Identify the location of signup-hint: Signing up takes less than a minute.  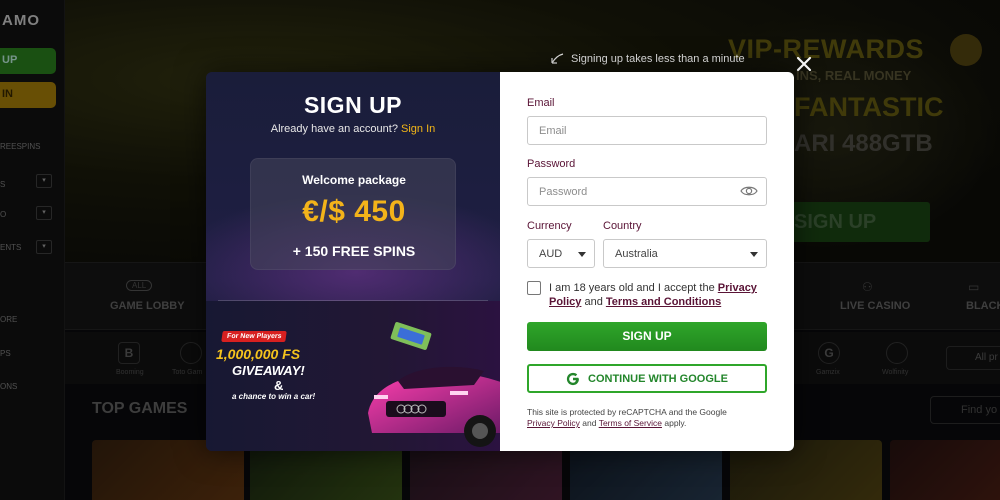
(647, 59).